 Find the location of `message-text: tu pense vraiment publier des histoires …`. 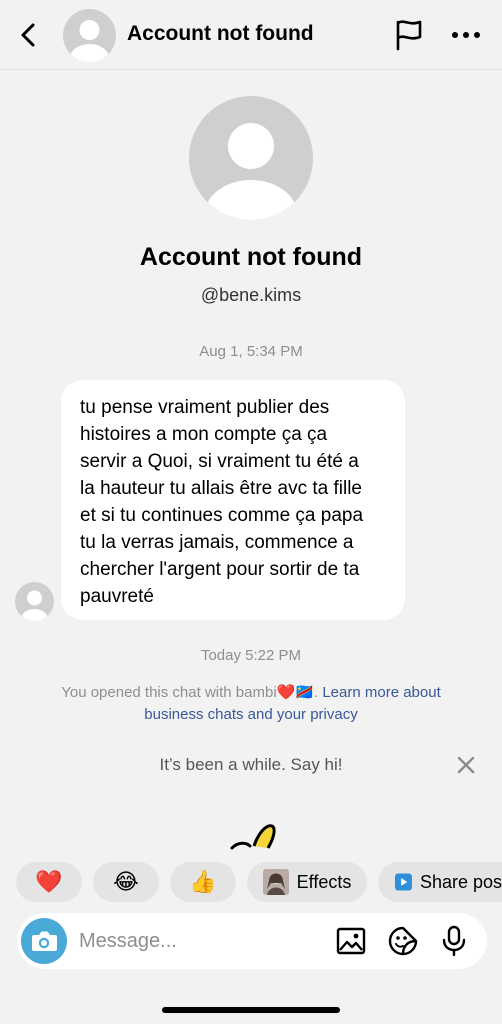

message-text: tu pense vraiment publier des histoires … is located at coordinates (222, 502).